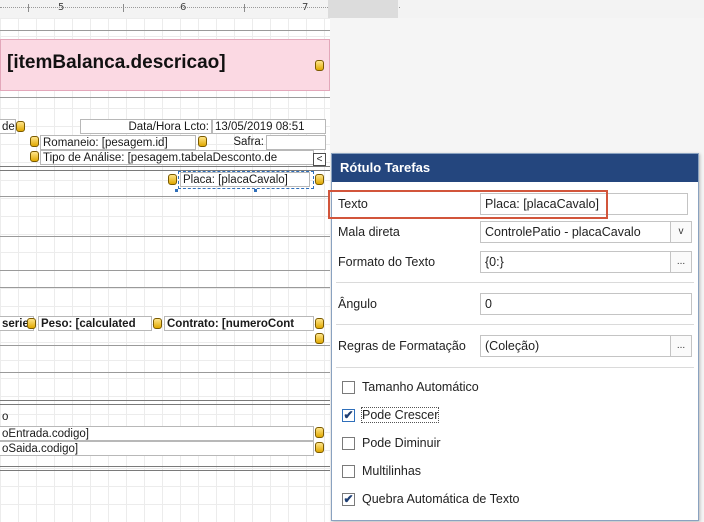 The height and width of the screenshot is (522, 704). Describe the element at coordinates (8, 126) in the screenshot. I see `field-fragment: de` at that location.